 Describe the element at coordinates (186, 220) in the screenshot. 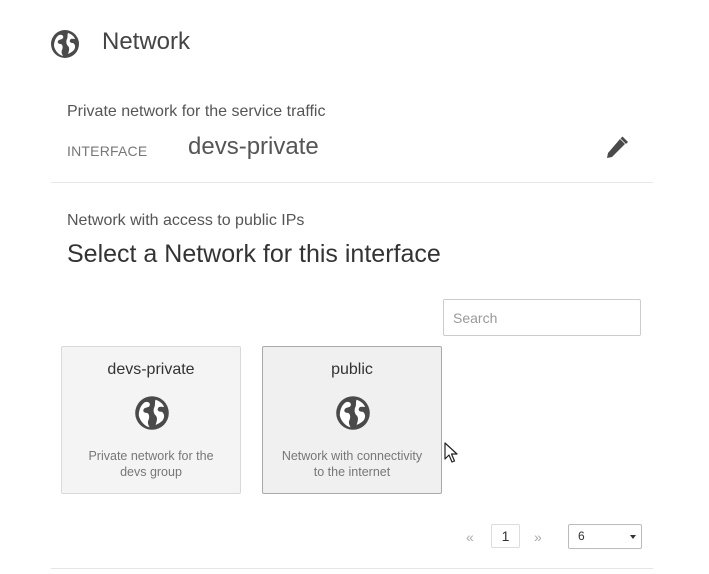

I see `public-network-description: Network with access to public IPs` at that location.